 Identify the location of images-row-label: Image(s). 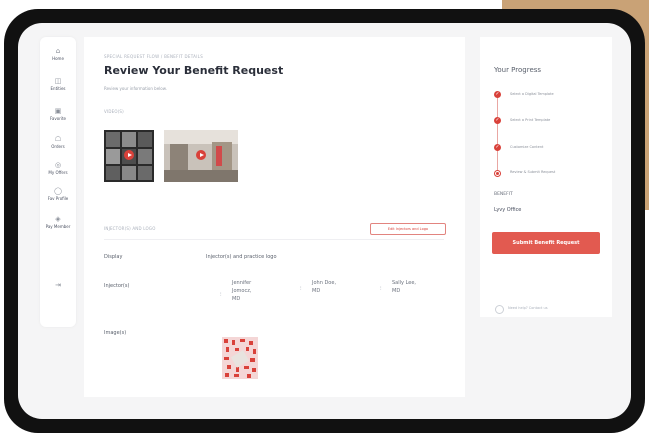
(115, 333).